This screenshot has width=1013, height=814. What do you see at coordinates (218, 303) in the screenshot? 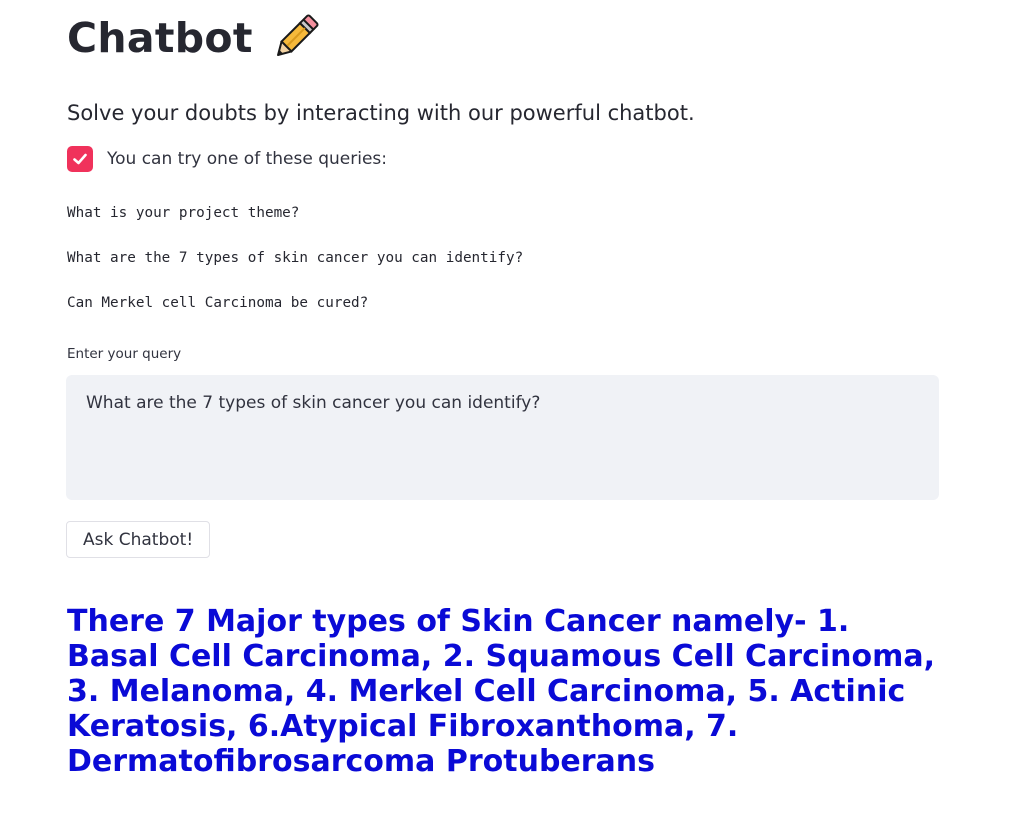
I see `example-query: Can Merkel cell Carcinoma be cured?` at bounding box center [218, 303].